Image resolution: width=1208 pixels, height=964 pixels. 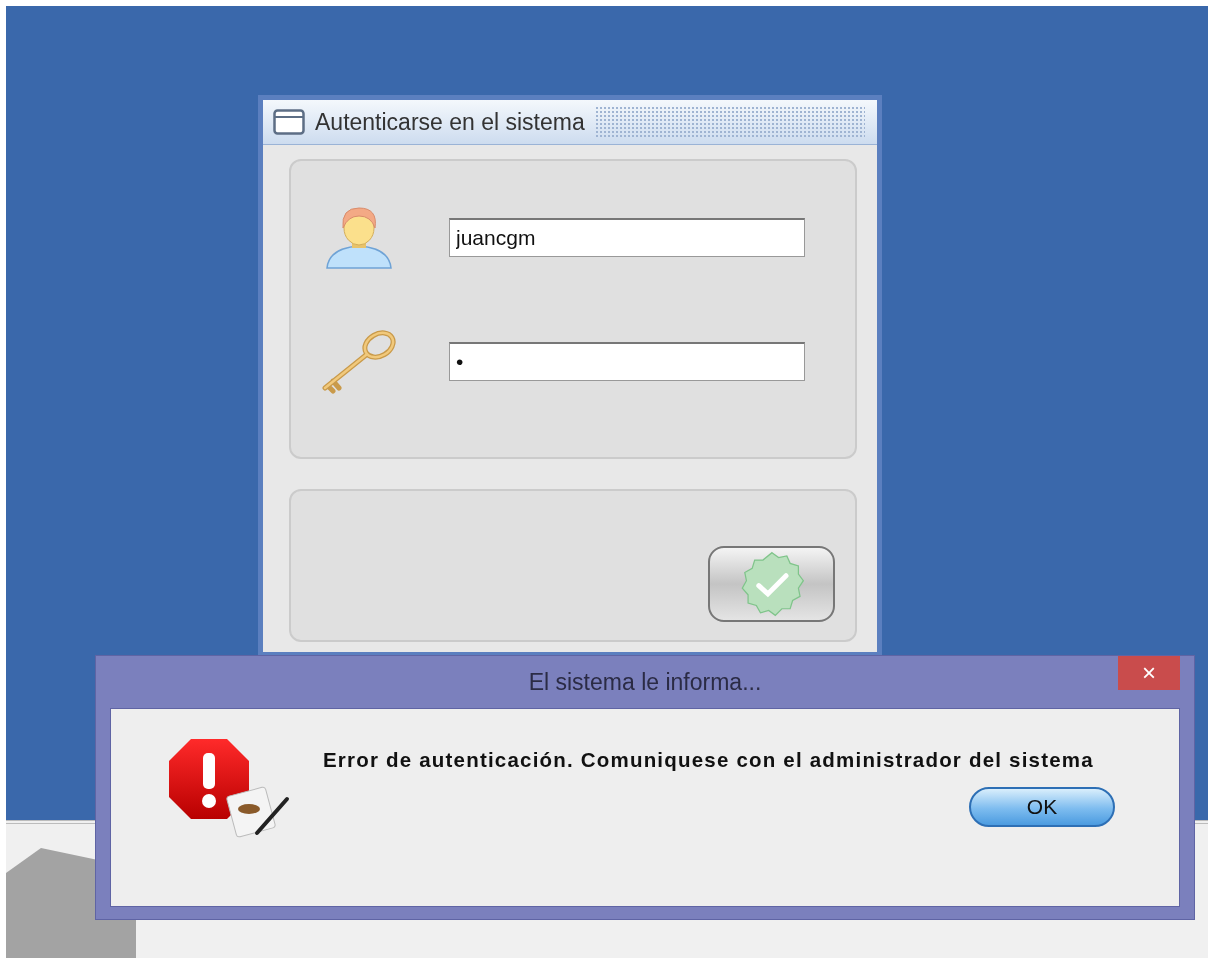 I want to click on ok-button: OK, so click(x=1042, y=807).